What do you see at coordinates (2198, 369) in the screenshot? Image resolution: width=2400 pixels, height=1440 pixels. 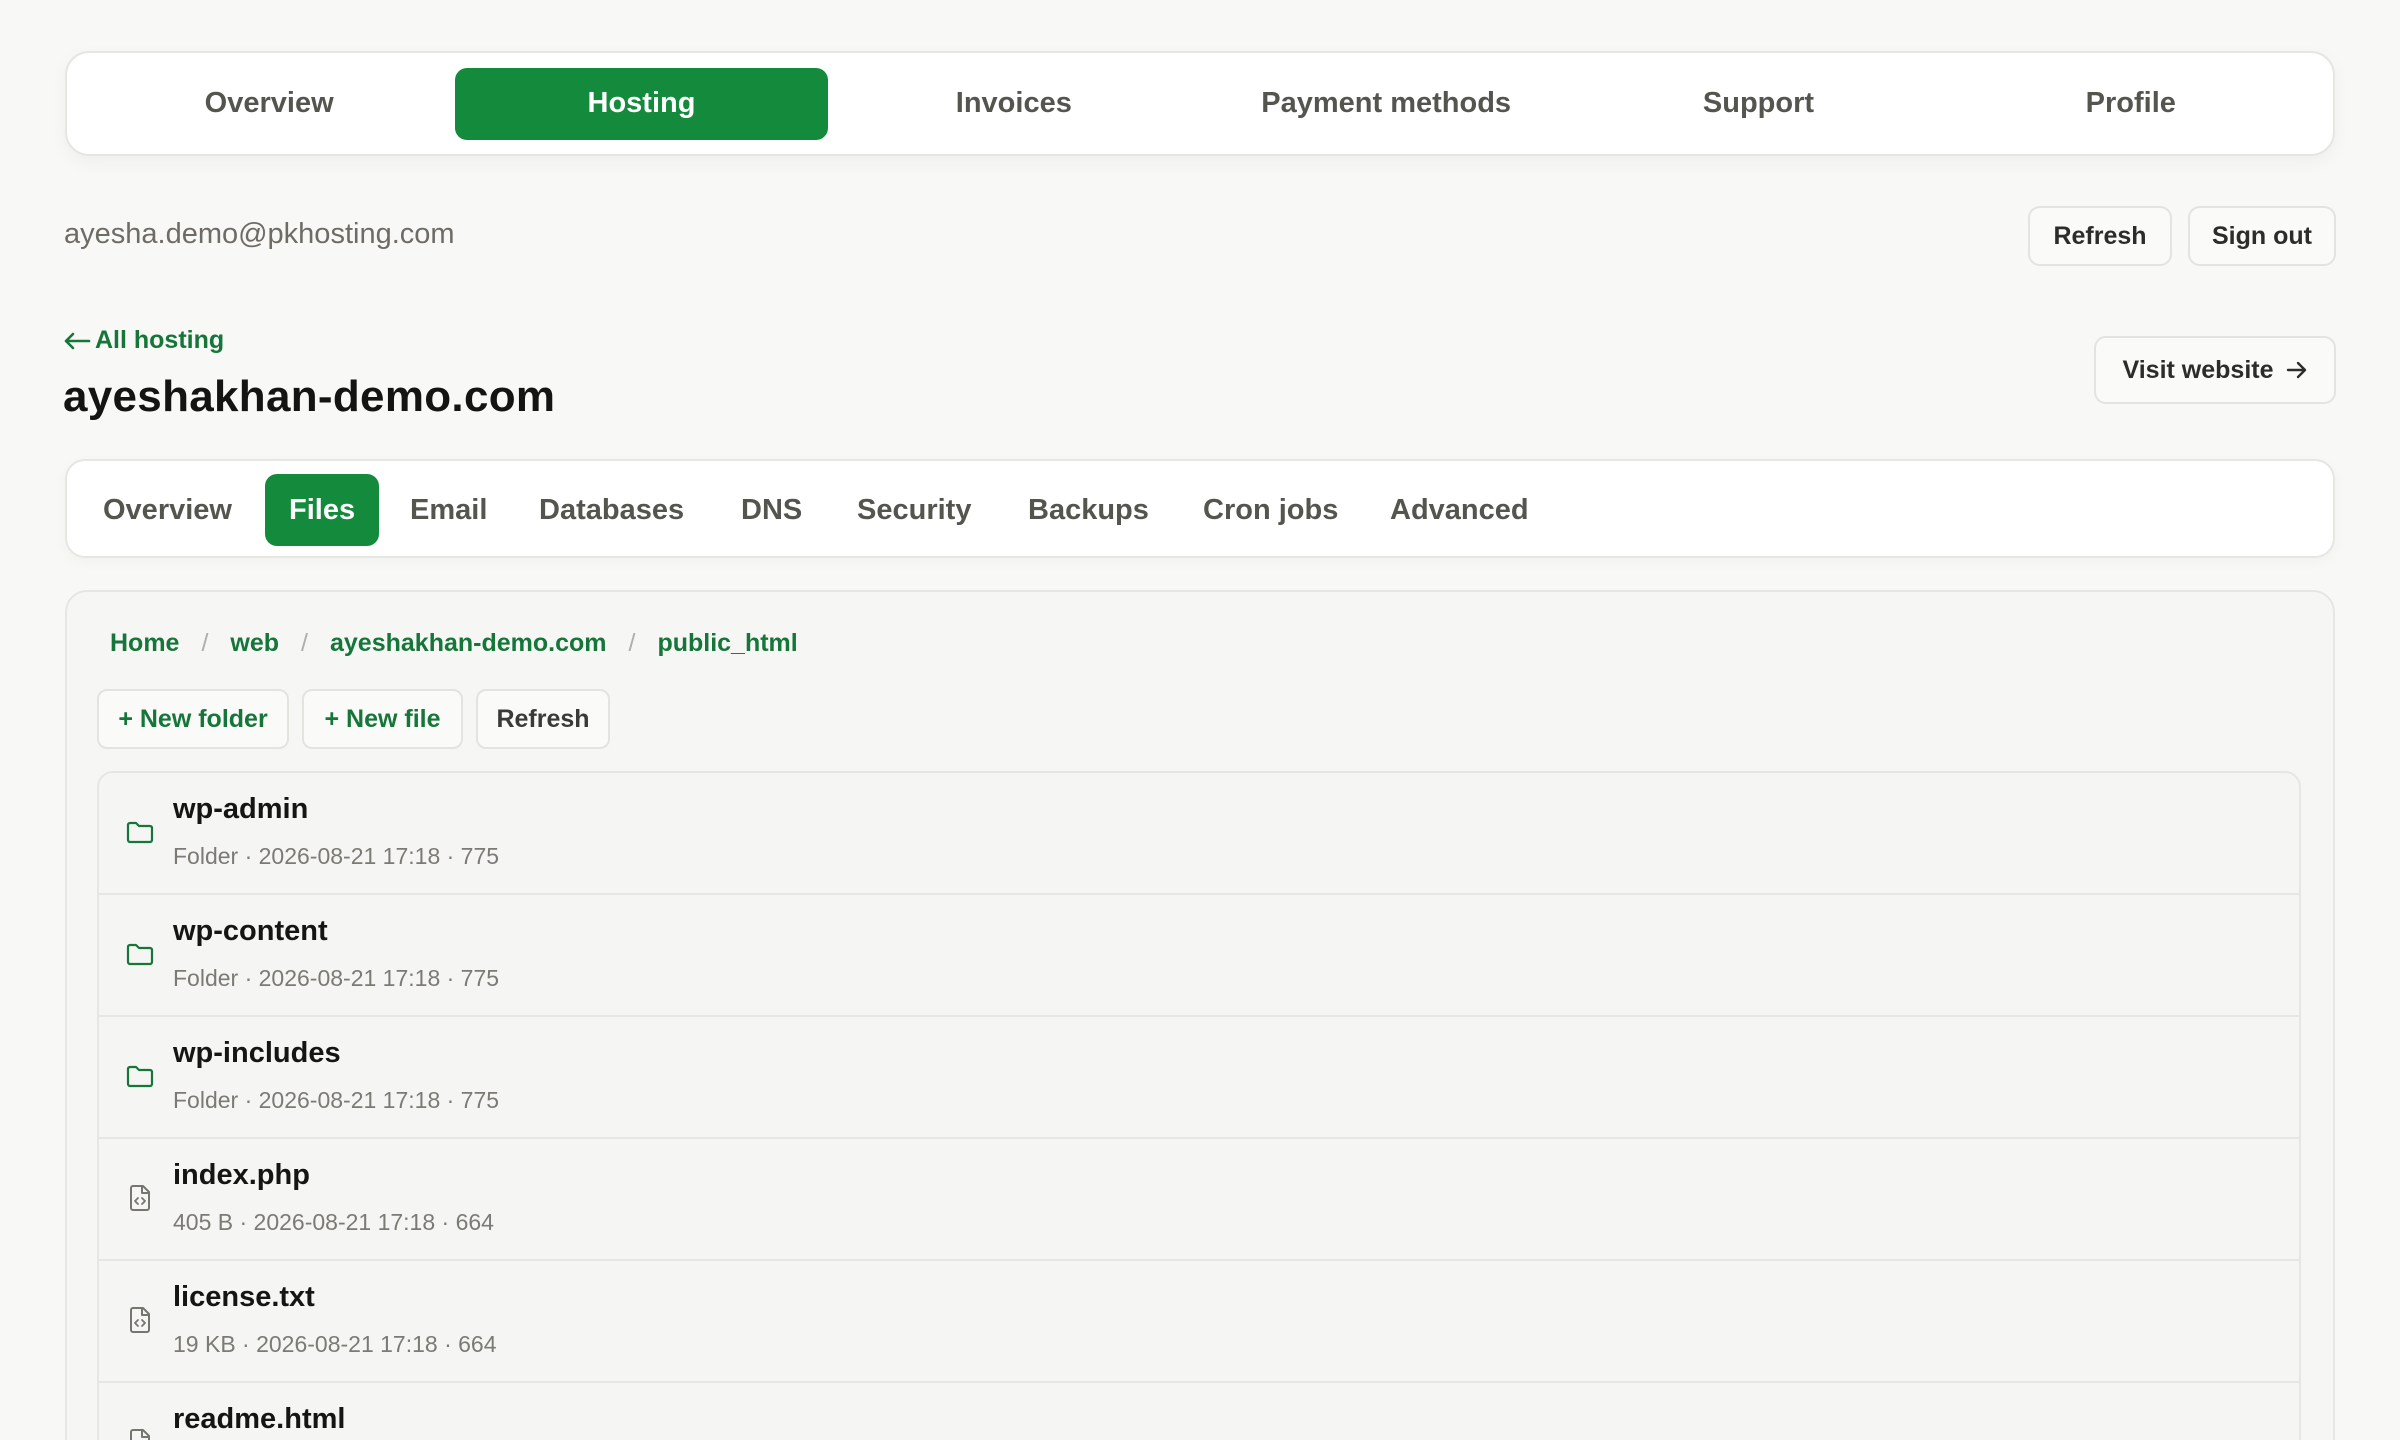 I see `visit-website-label: Visit website` at bounding box center [2198, 369].